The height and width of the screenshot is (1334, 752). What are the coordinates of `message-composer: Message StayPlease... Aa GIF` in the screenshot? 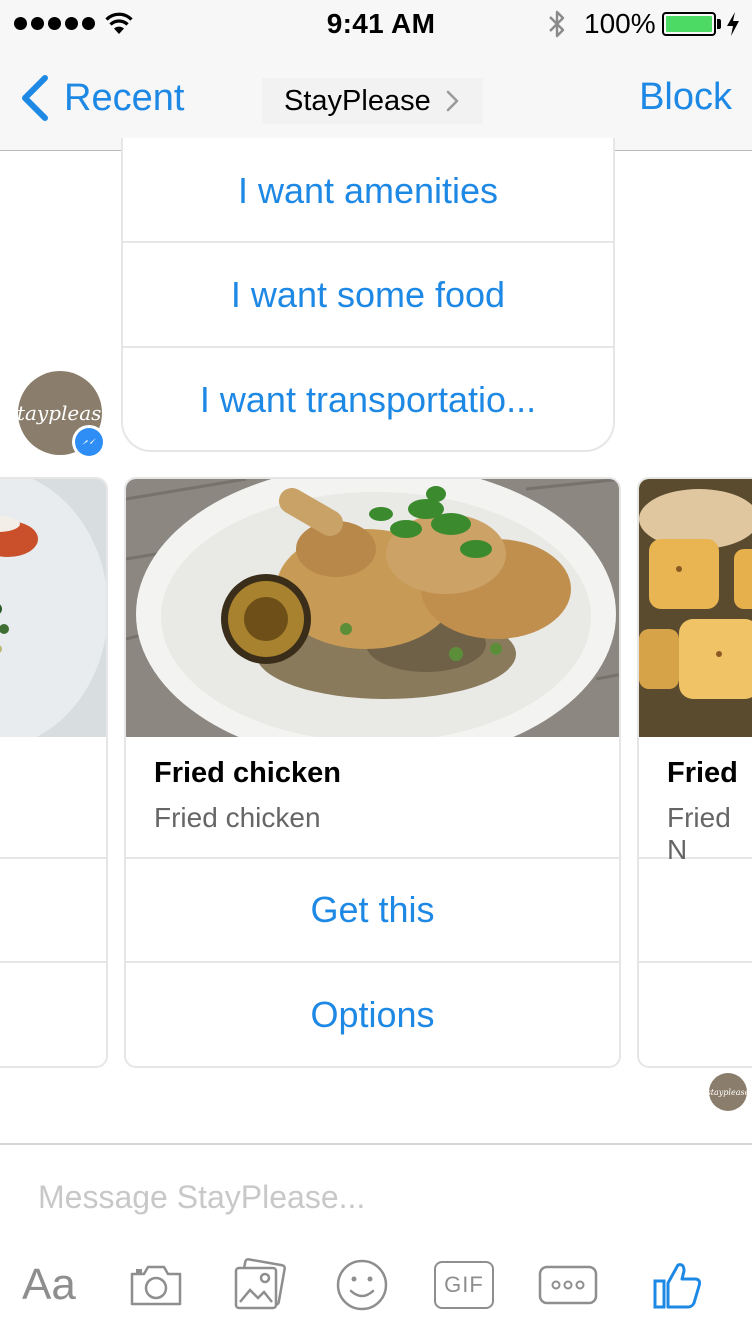 It's located at (376, 1238).